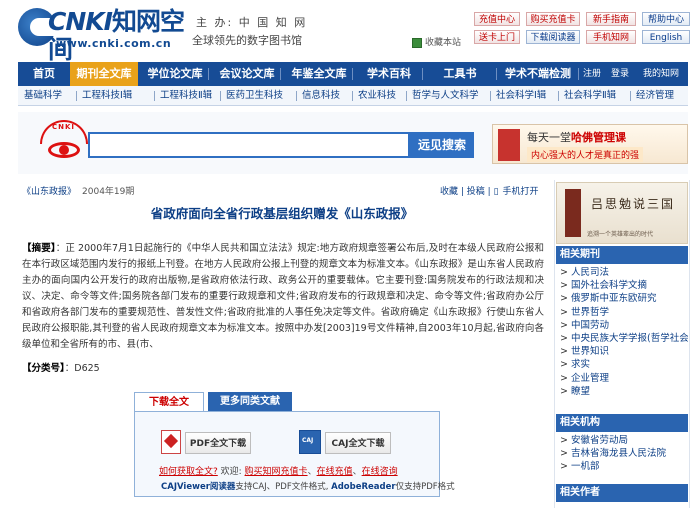  I want to click on related-journal-item: 国外社会科学文摘, so click(622, 285).